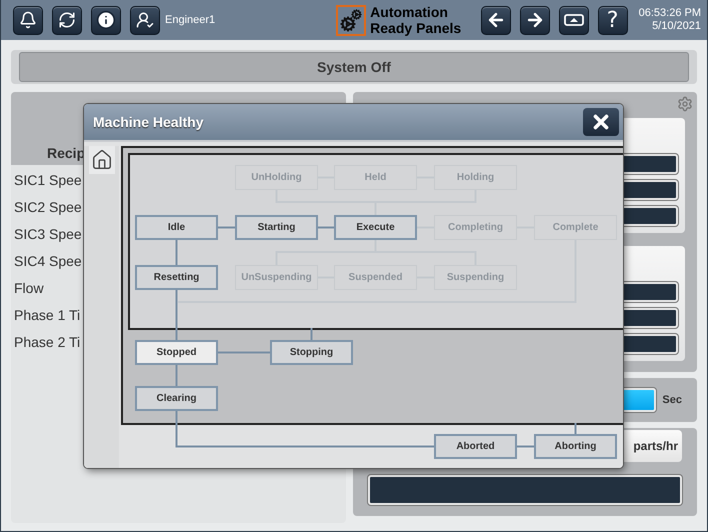  I want to click on info-icon, so click(106, 20).